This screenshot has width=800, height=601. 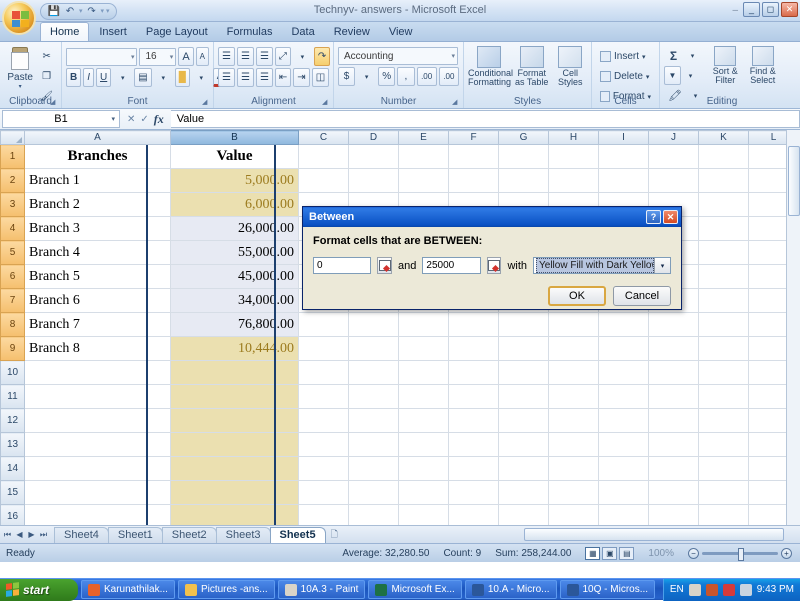 What do you see at coordinates (234, 156) in the screenshot?
I see `cell-b1: Value` at bounding box center [234, 156].